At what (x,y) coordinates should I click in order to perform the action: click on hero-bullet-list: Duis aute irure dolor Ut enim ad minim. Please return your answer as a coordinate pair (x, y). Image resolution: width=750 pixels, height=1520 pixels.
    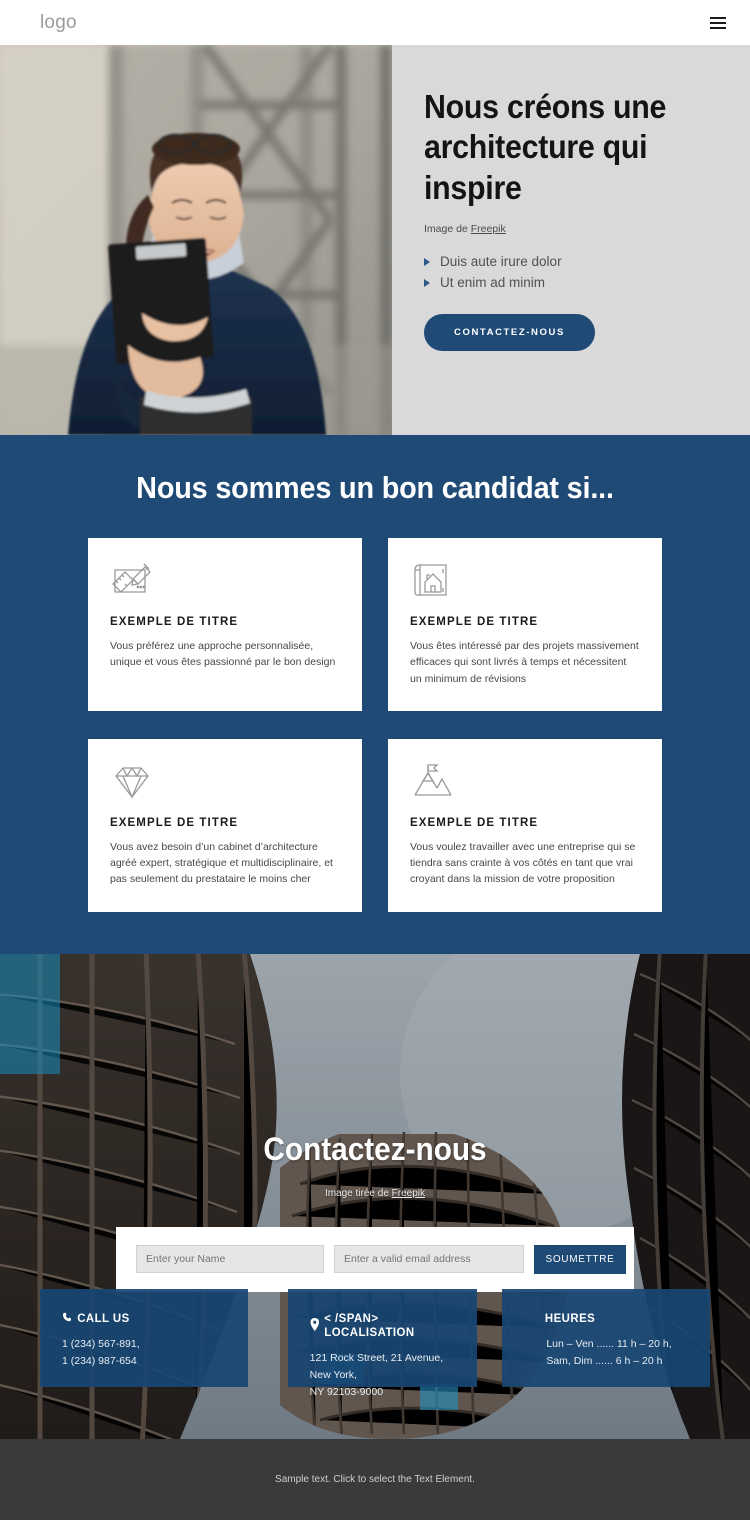
    Looking at the image, I should click on (575, 272).